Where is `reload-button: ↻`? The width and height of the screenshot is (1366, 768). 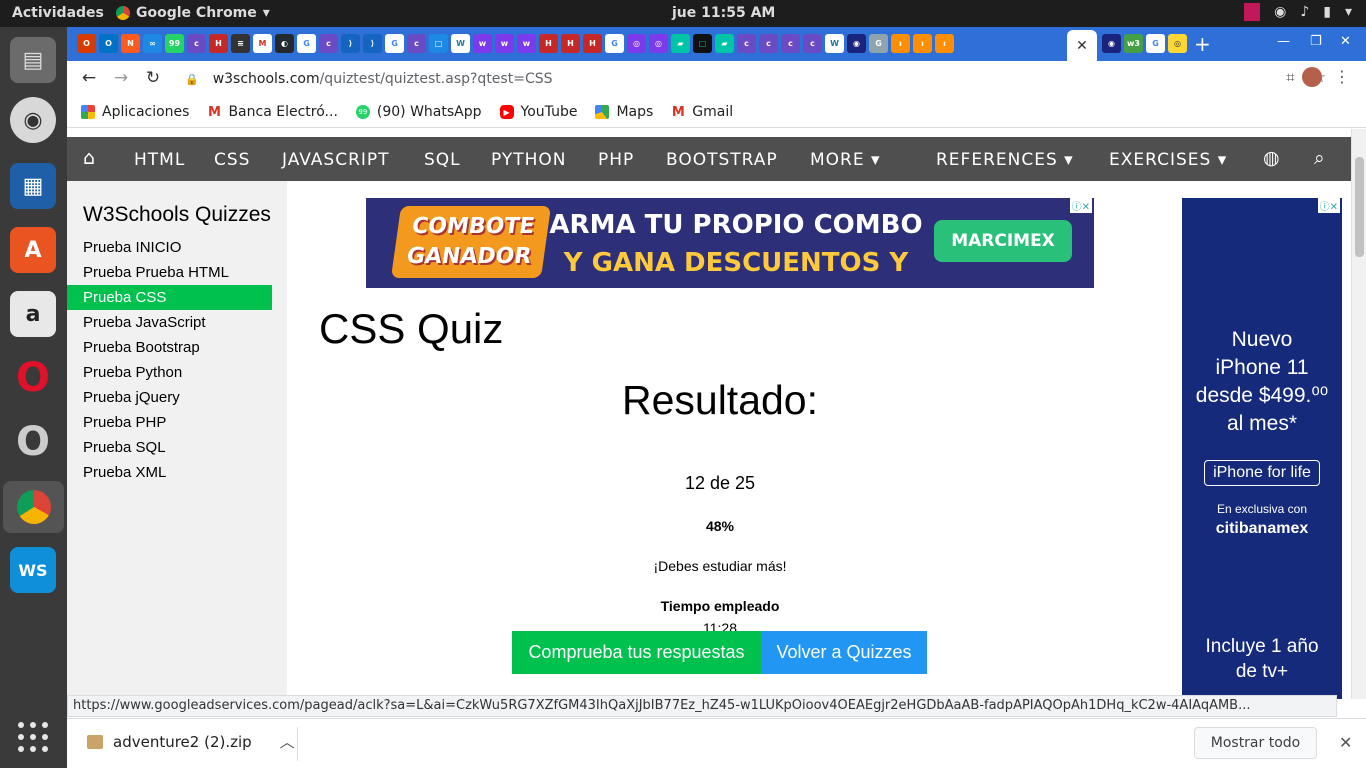
reload-button: ↻ is located at coordinates (153, 78).